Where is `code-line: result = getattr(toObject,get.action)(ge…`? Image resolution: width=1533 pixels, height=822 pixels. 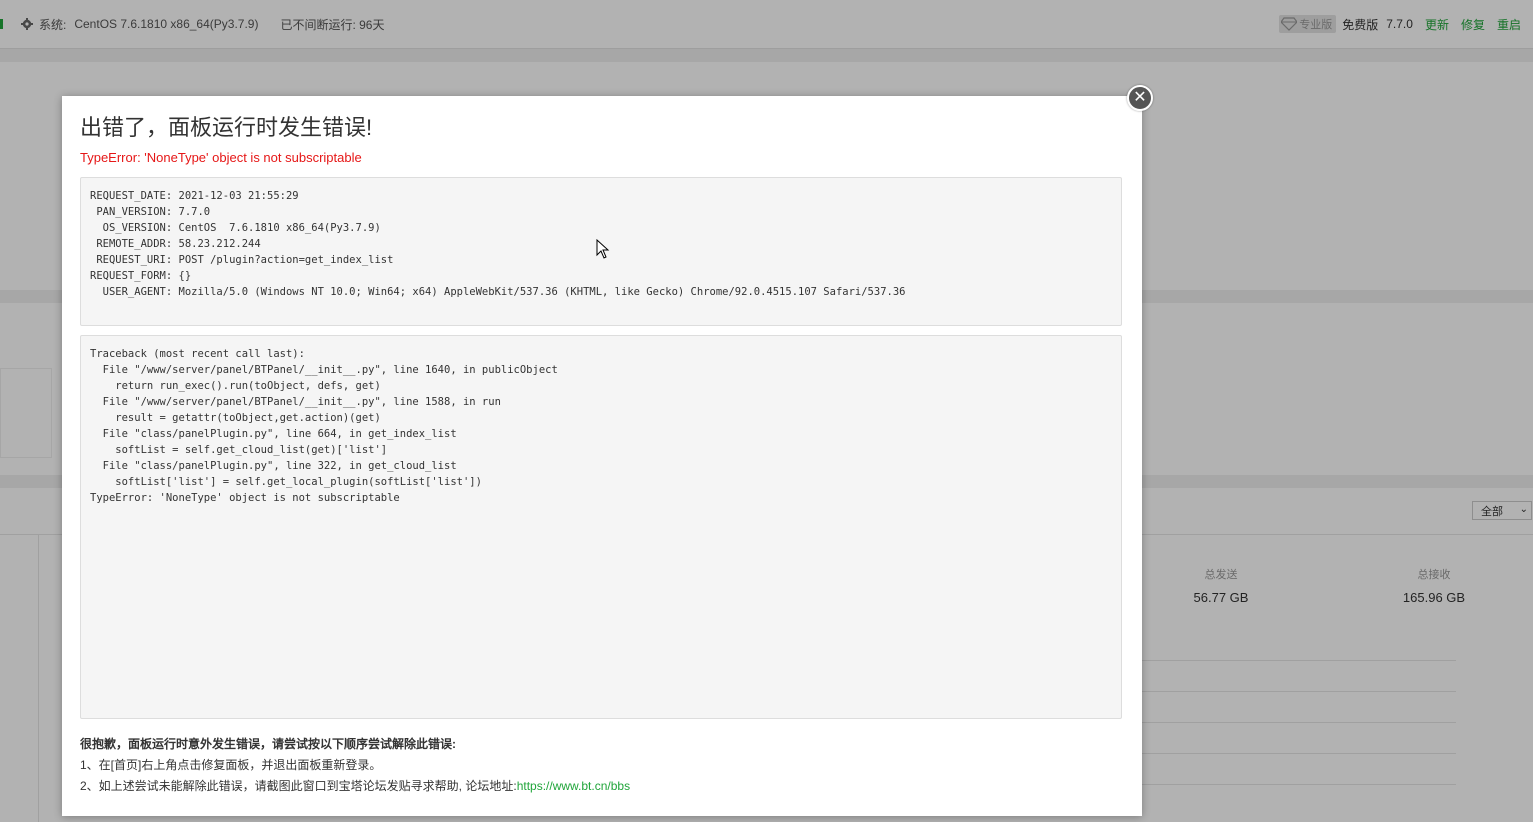
code-line: result = getattr(toObject,get.action)(ge… is located at coordinates (235, 418).